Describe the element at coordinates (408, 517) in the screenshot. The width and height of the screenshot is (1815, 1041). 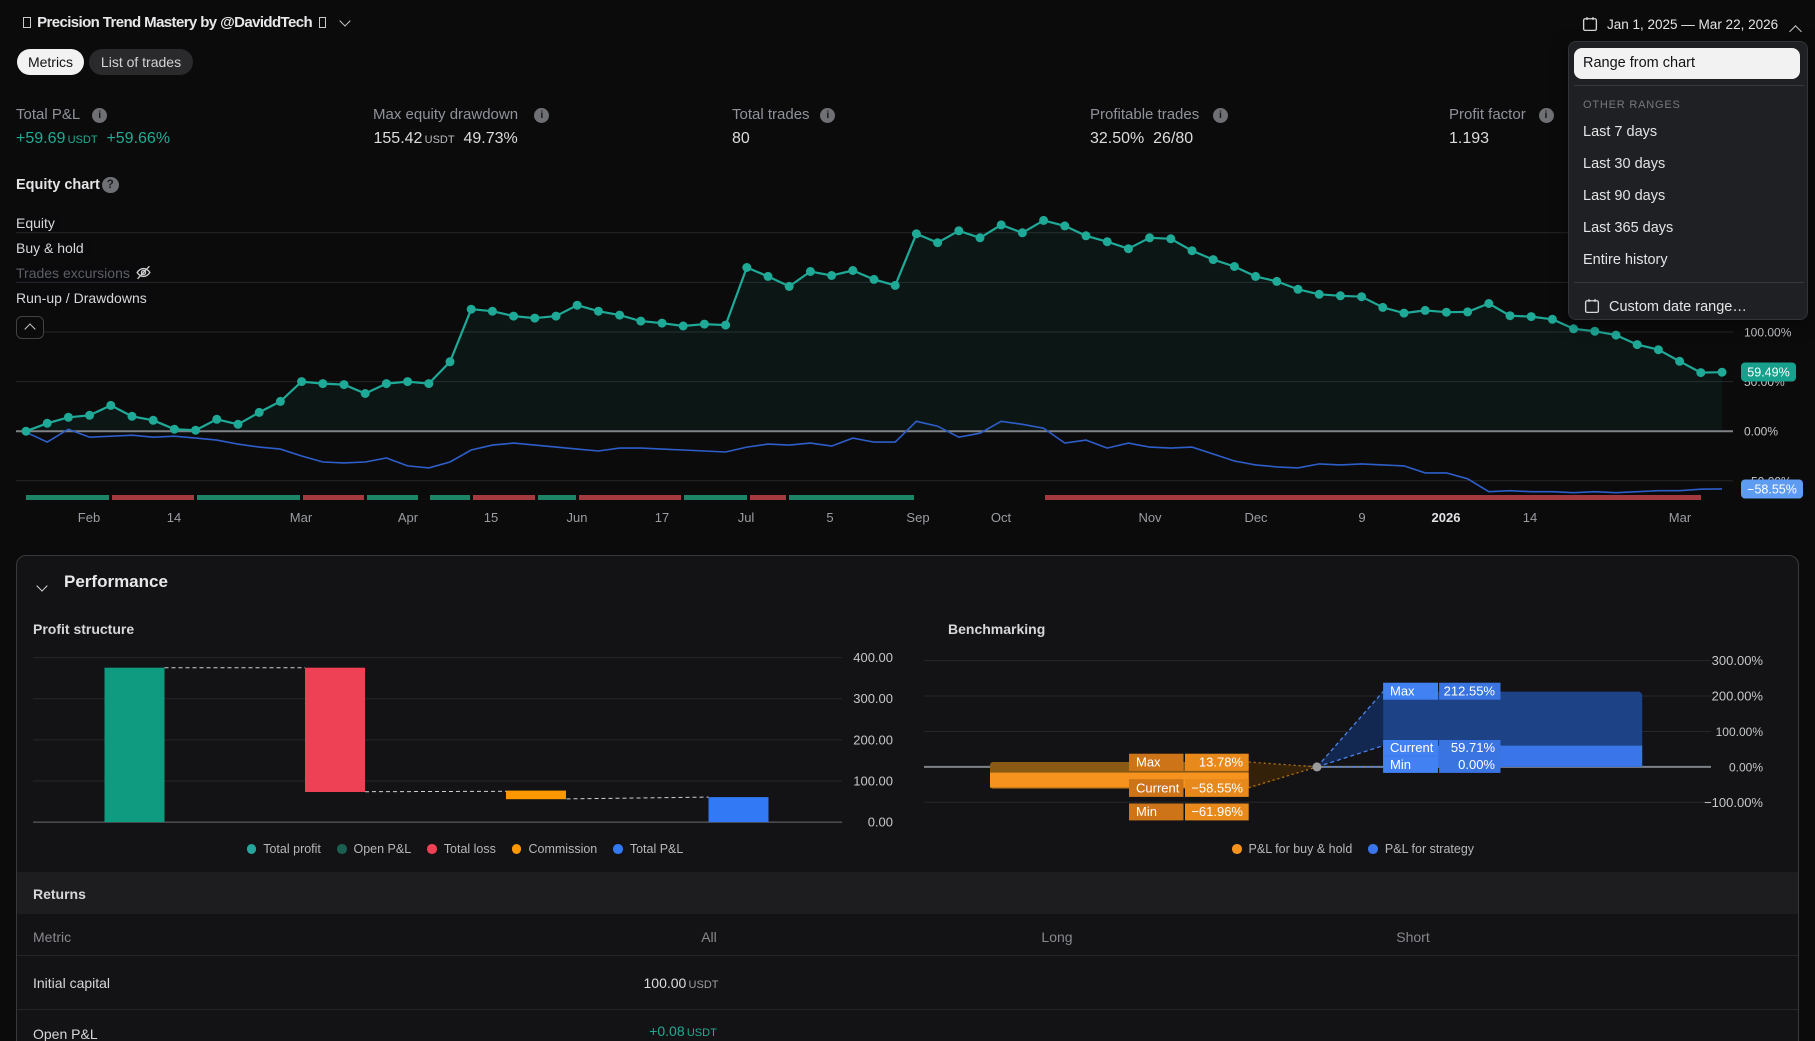
I see `svg-text: Apr` at that location.